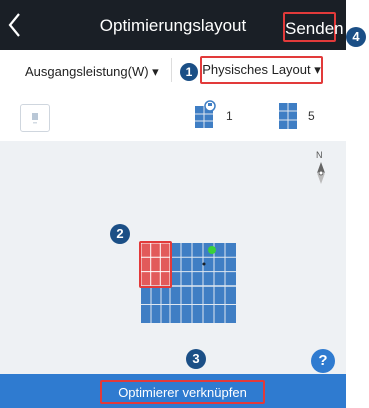 The width and height of the screenshot is (369, 408). What do you see at coordinates (356, 37) in the screenshot?
I see `callout-badge-4: 4` at bounding box center [356, 37].